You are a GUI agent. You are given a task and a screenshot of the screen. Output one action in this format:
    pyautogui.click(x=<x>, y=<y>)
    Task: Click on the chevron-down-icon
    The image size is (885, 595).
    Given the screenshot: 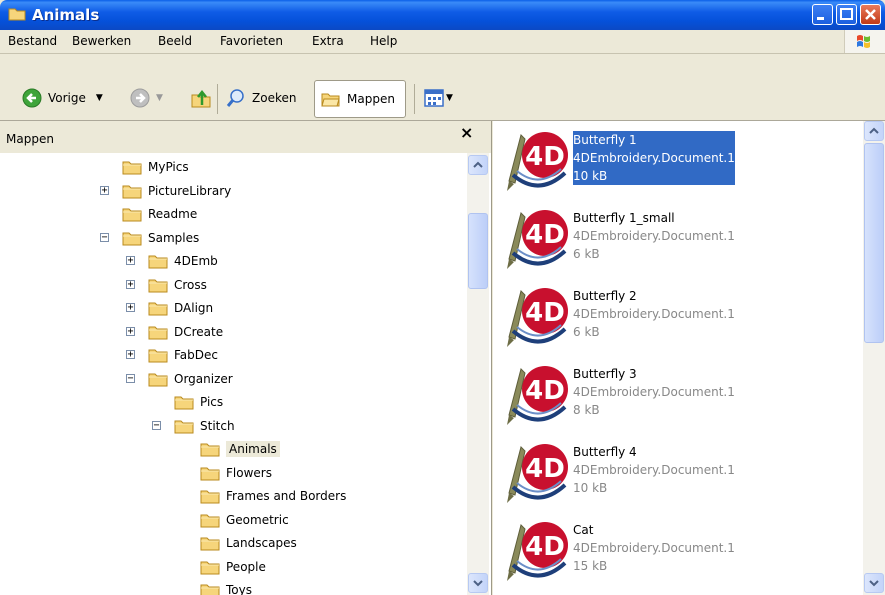 What is the action you would take?
    pyautogui.click(x=874, y=583)
    